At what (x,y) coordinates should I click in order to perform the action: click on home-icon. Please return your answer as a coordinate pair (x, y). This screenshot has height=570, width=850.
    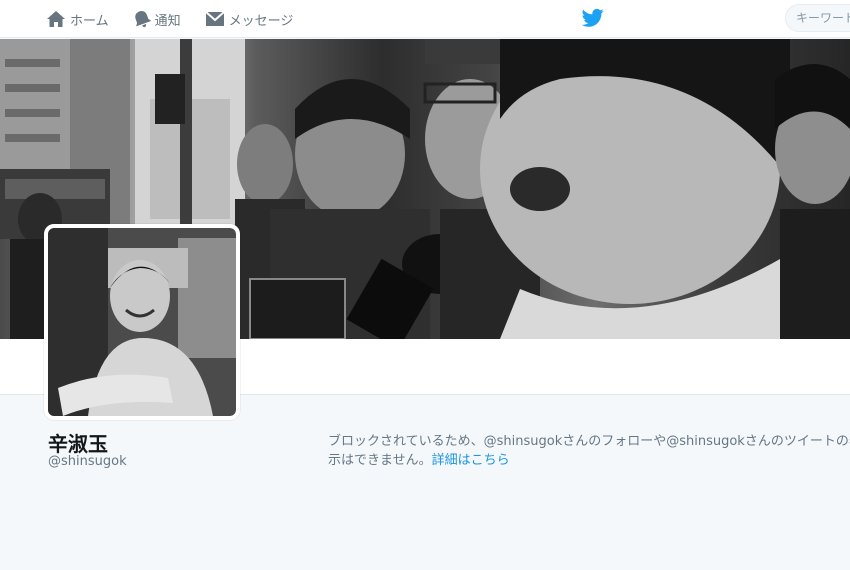
    Looking at the image, I should click on (56, 19).